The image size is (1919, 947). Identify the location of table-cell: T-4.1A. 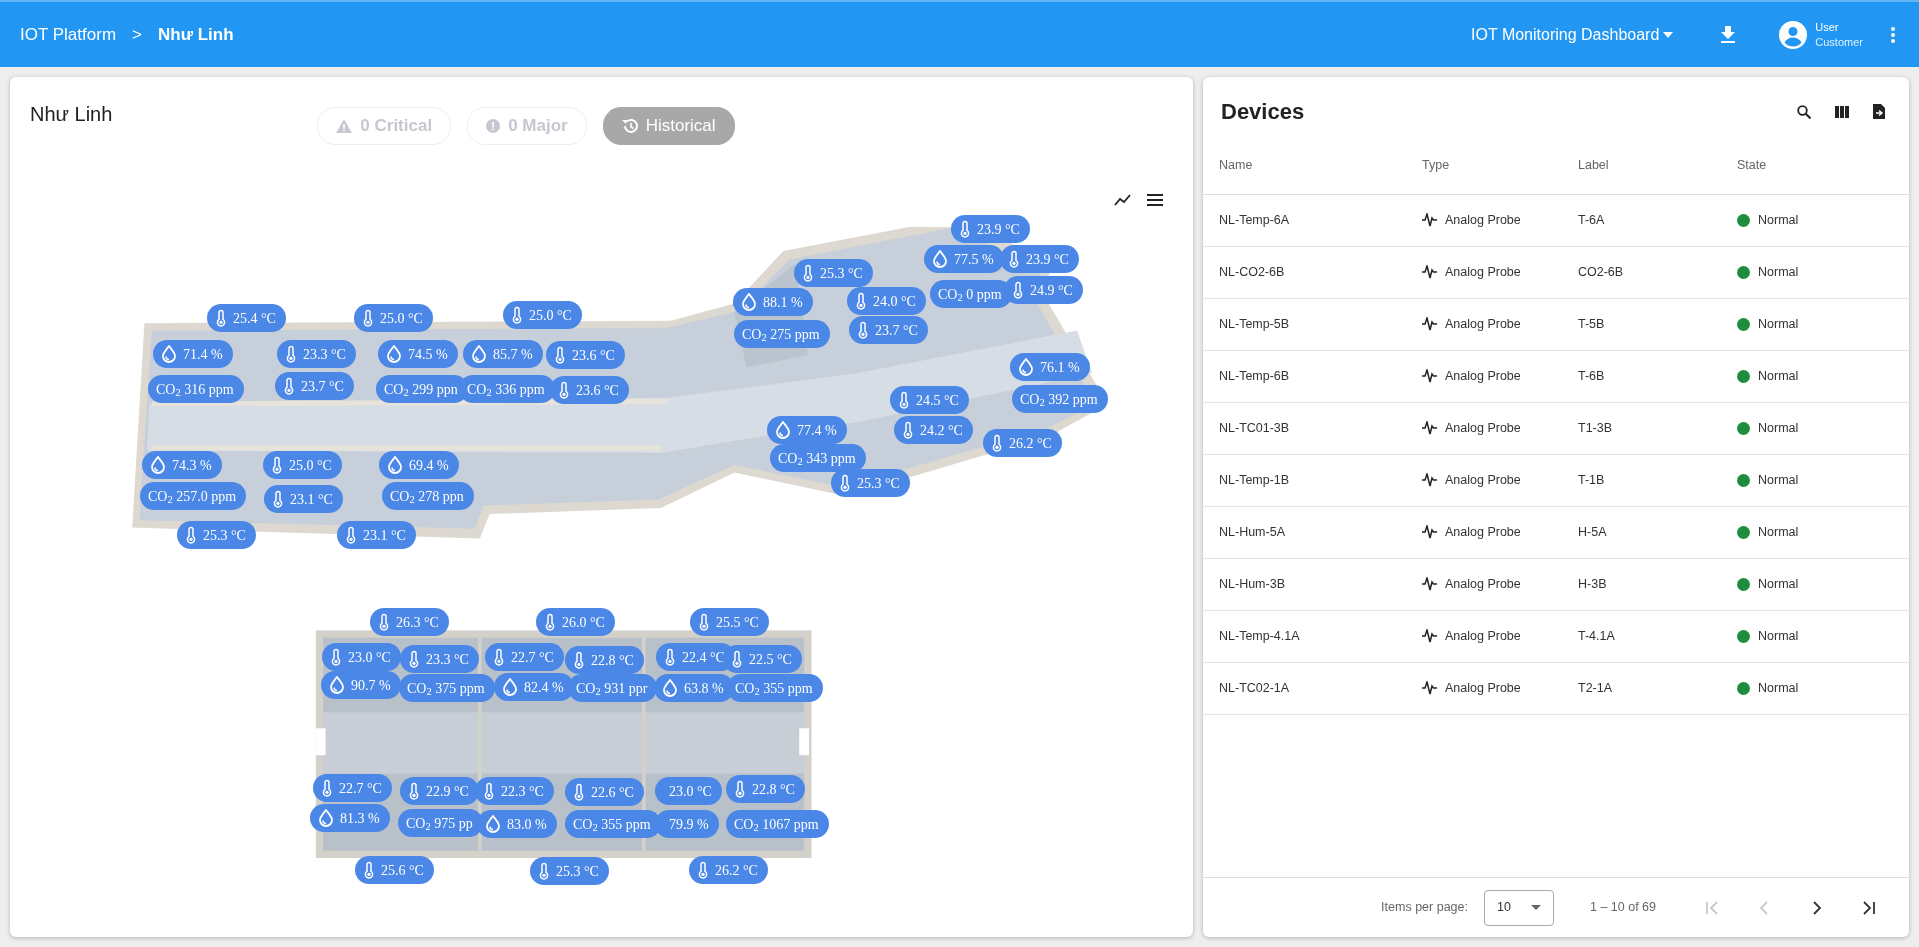
(1641, 636).